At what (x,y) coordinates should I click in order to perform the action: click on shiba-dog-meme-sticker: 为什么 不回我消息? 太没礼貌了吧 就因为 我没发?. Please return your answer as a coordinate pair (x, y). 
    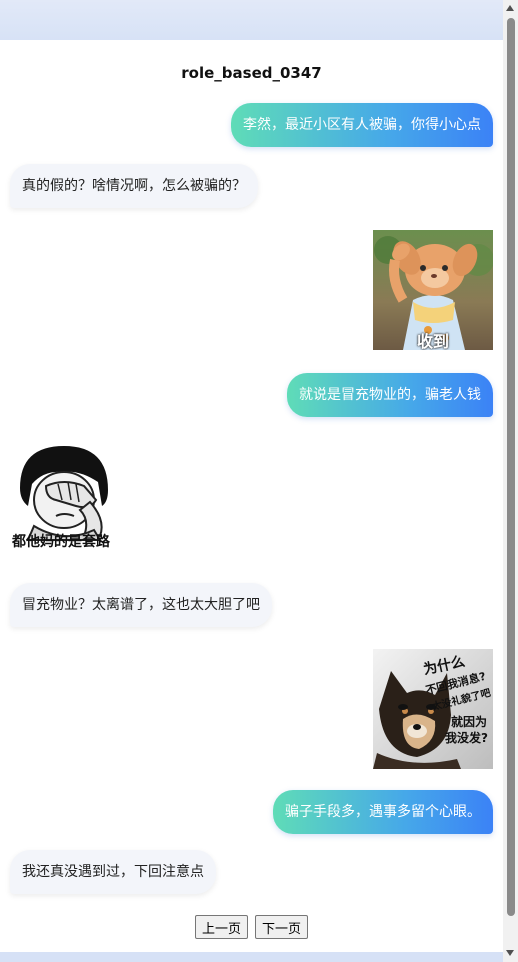
    Looking at the image, I should click on (433, 709).